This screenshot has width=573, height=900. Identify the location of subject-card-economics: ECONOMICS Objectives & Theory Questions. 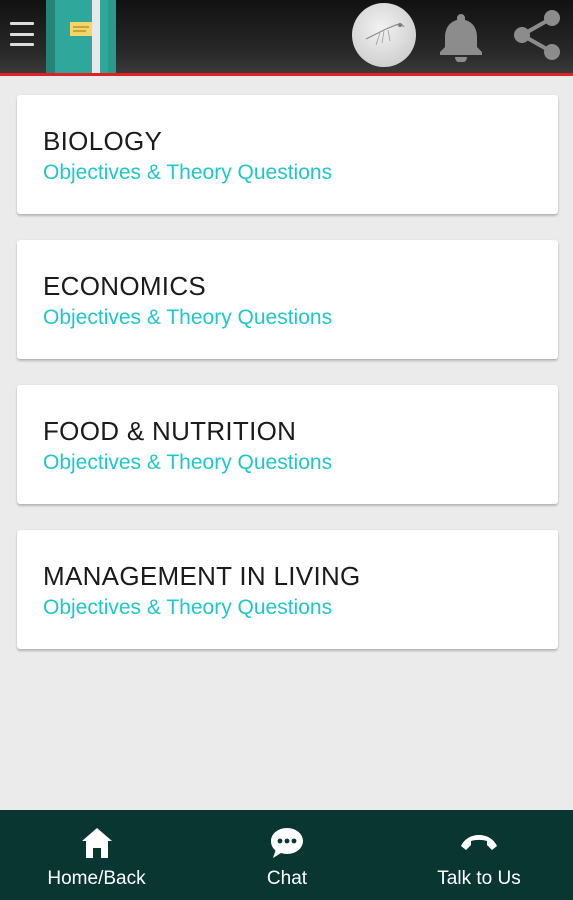
(287, 299).